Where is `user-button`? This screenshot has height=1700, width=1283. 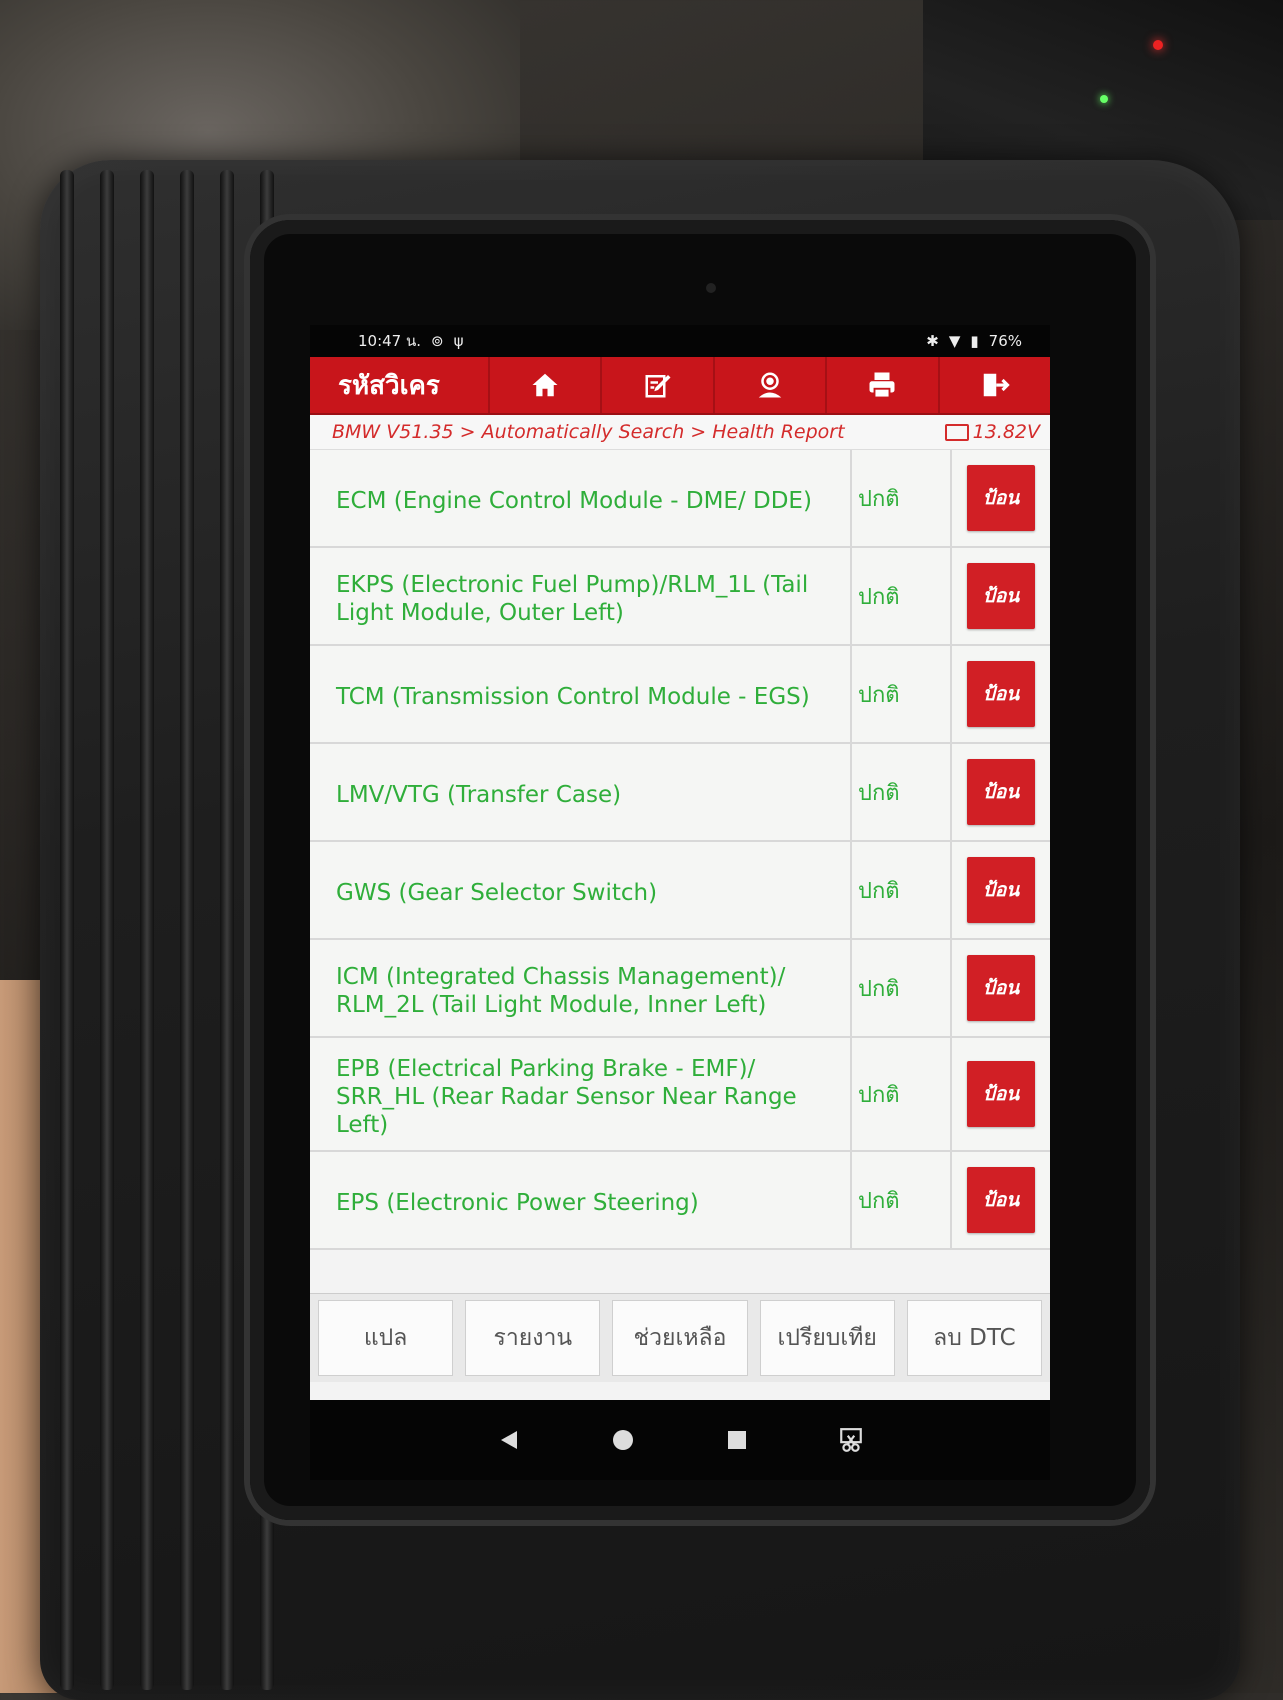
user-button is located at coordinates (768, 385).